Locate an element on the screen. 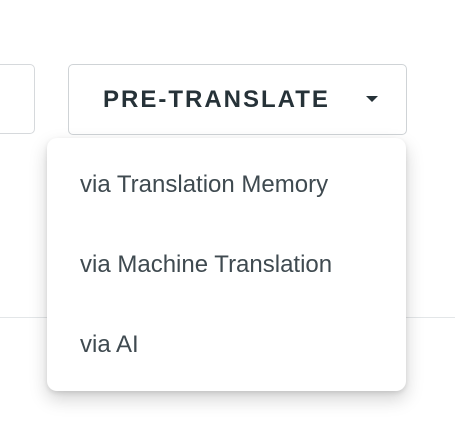  menu-item-ai: via AI is located at coordinates (226, 345).